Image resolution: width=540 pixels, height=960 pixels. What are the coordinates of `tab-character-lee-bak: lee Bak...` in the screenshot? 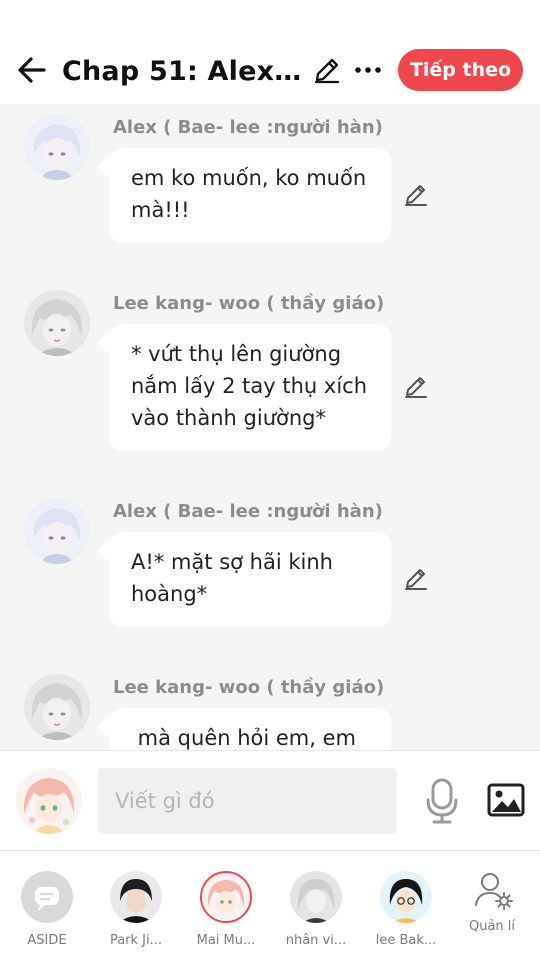 It's located at (405, 905).